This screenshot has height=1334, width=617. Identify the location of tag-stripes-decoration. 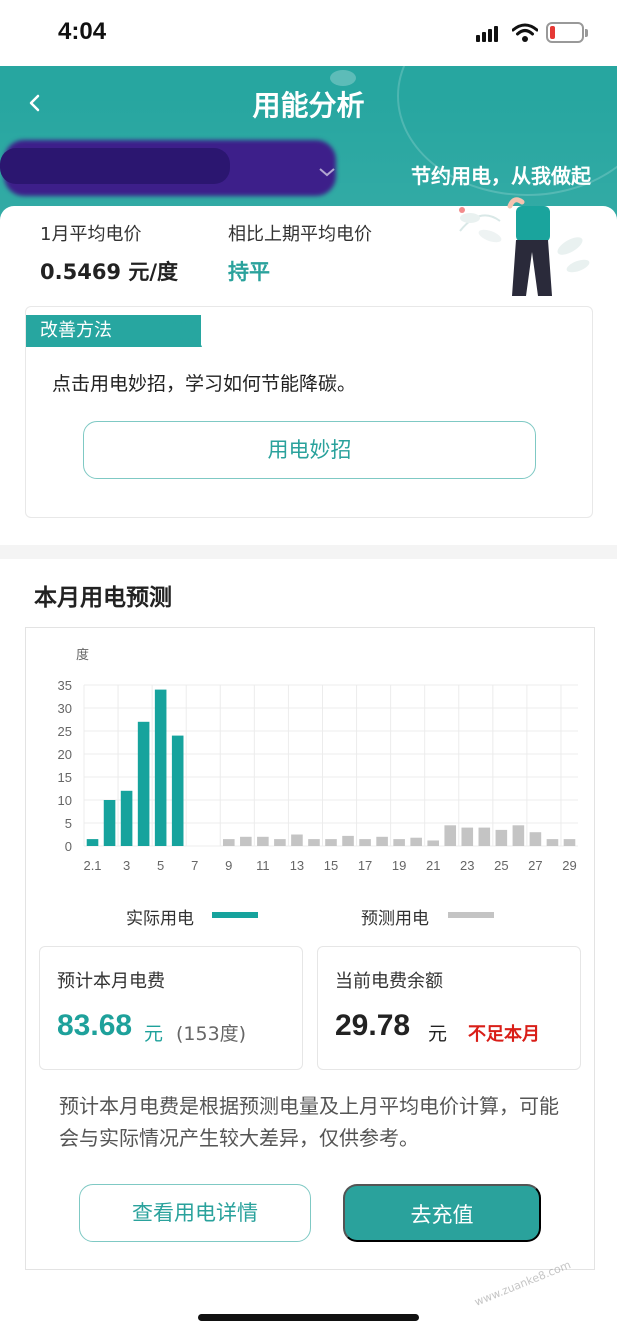
(179, 331).